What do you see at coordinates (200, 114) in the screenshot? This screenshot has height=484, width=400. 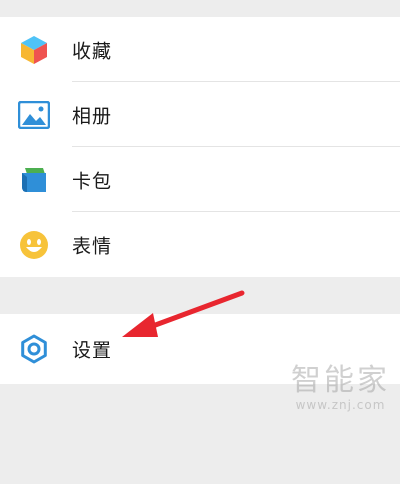 I see `menu-item-album: 相册` at bounding box center [200, 114].